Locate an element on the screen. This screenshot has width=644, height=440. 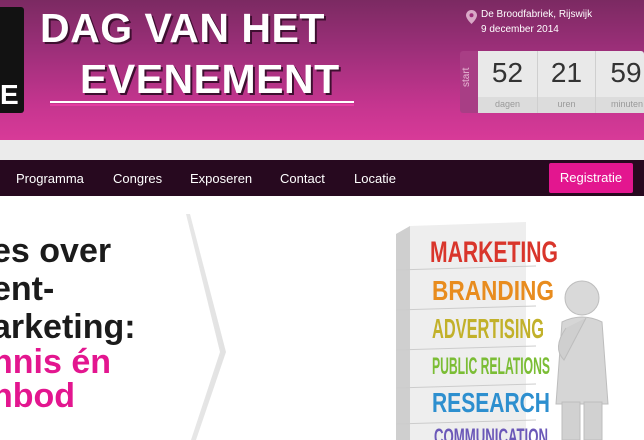
title-underline is located at coordinates (202, 102).